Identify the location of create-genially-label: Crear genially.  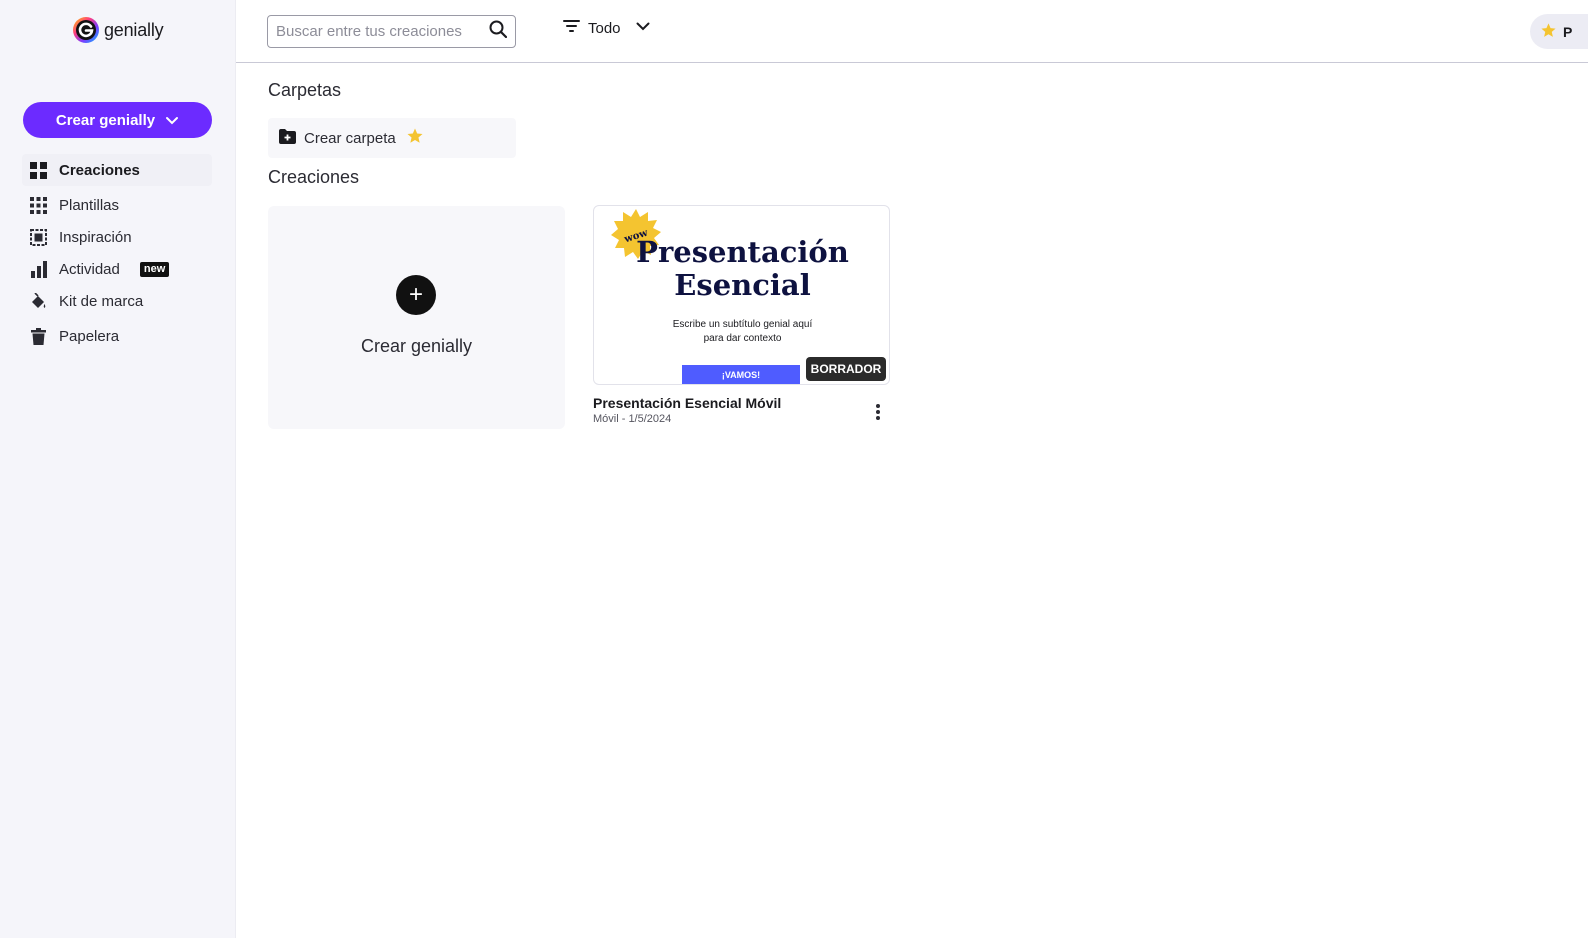
(105, 120).